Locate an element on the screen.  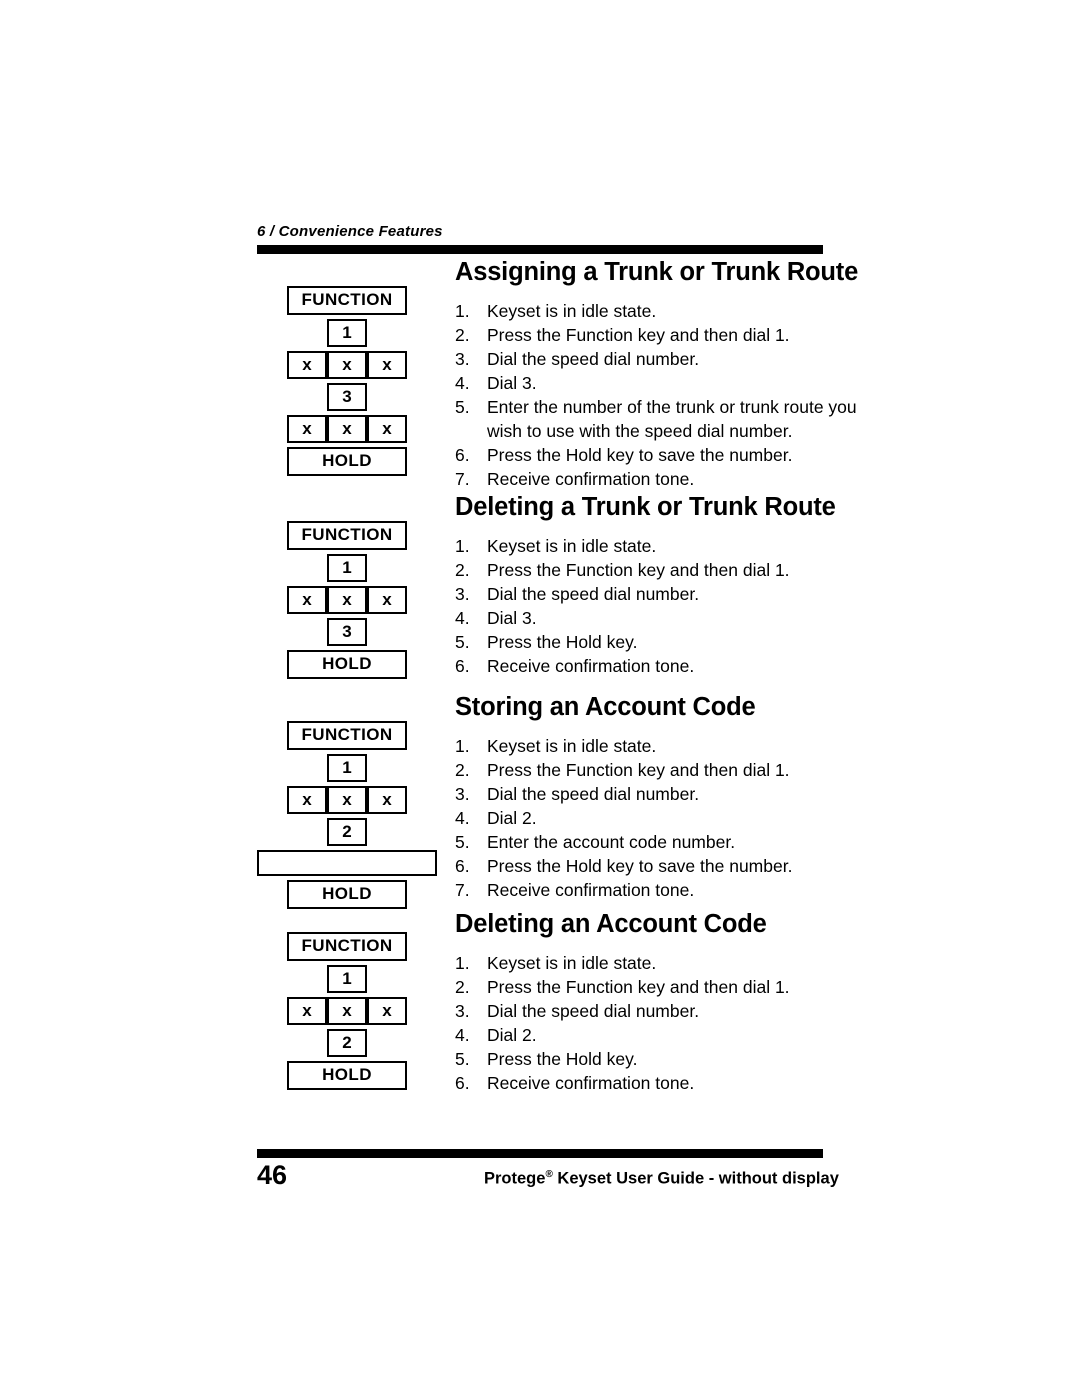
section-title: Assigning a Trunk or Trunk Route is located at coordinates (657, 272).